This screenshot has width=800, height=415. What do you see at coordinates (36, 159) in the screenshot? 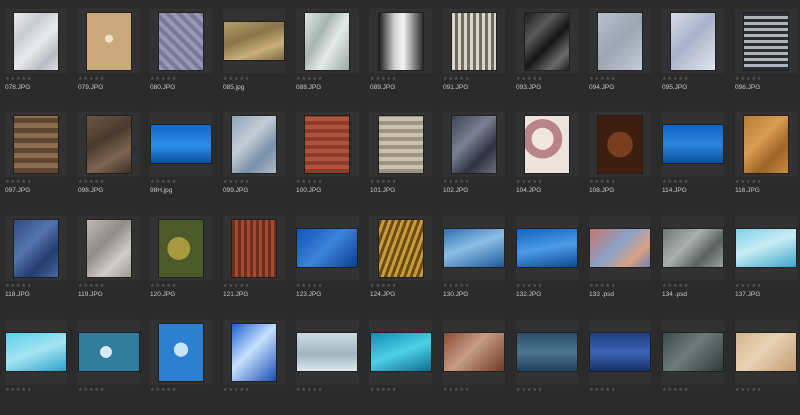
I see `thumbnail-item: ★★★★★ 097.JPG` at bounding box center [36, 159].